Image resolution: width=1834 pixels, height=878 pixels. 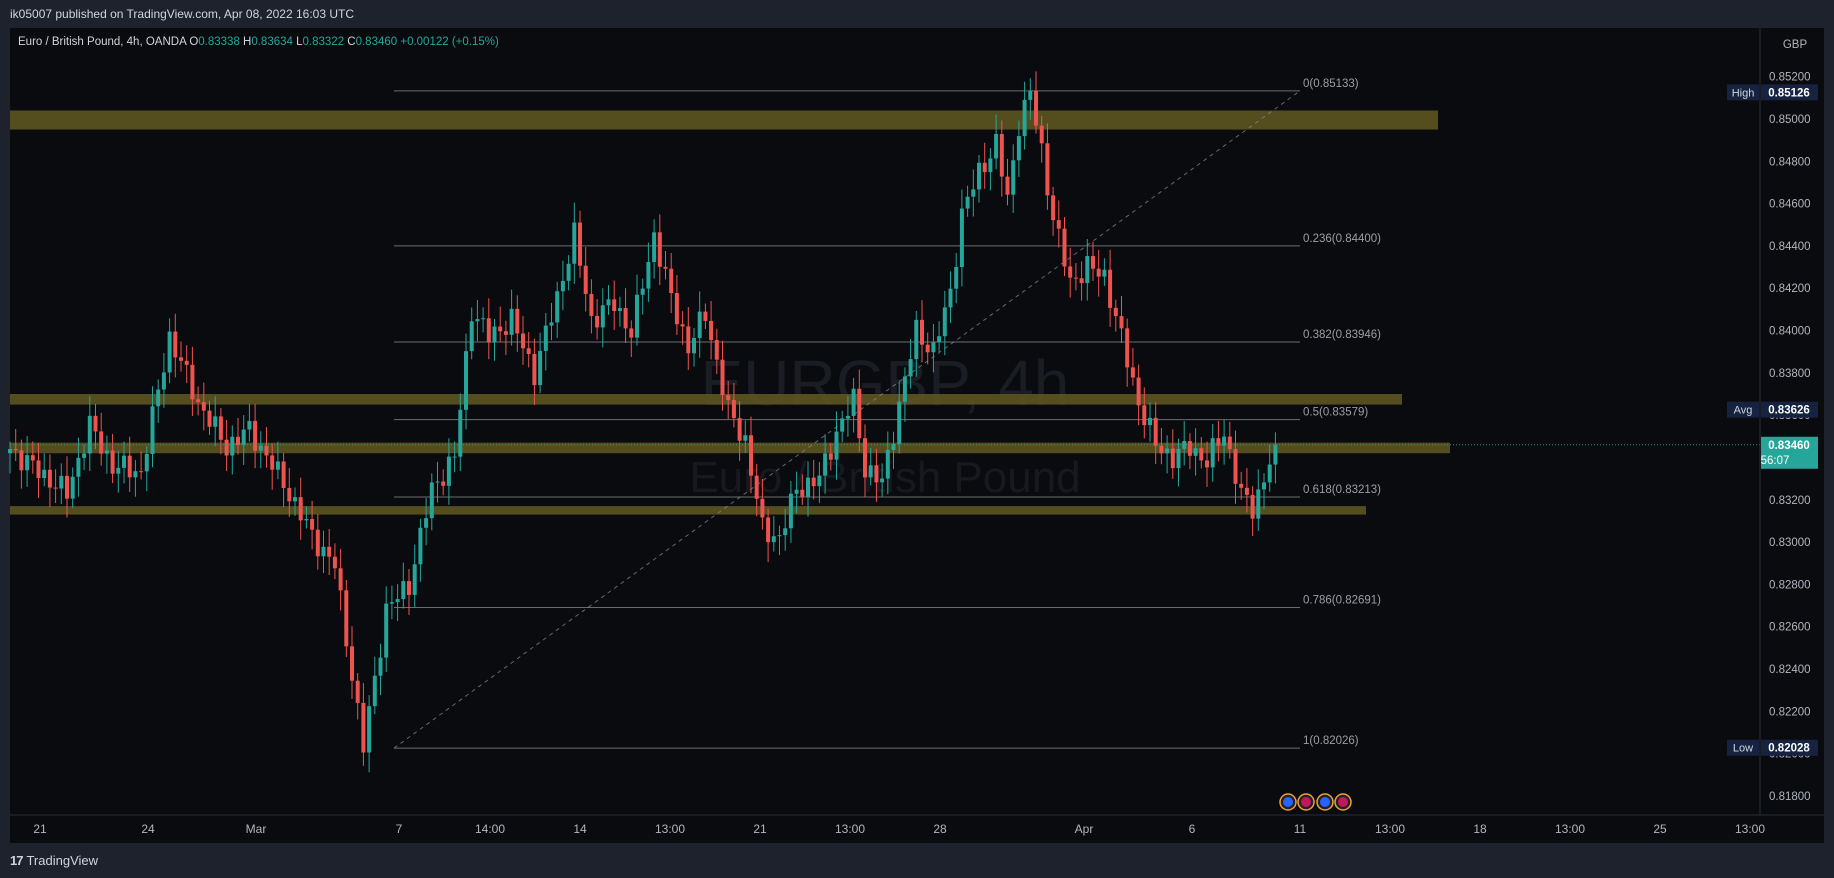 I want to click on legend-title: Euro / British Pound, 4h, OANDA, so click(x=103, y=42).